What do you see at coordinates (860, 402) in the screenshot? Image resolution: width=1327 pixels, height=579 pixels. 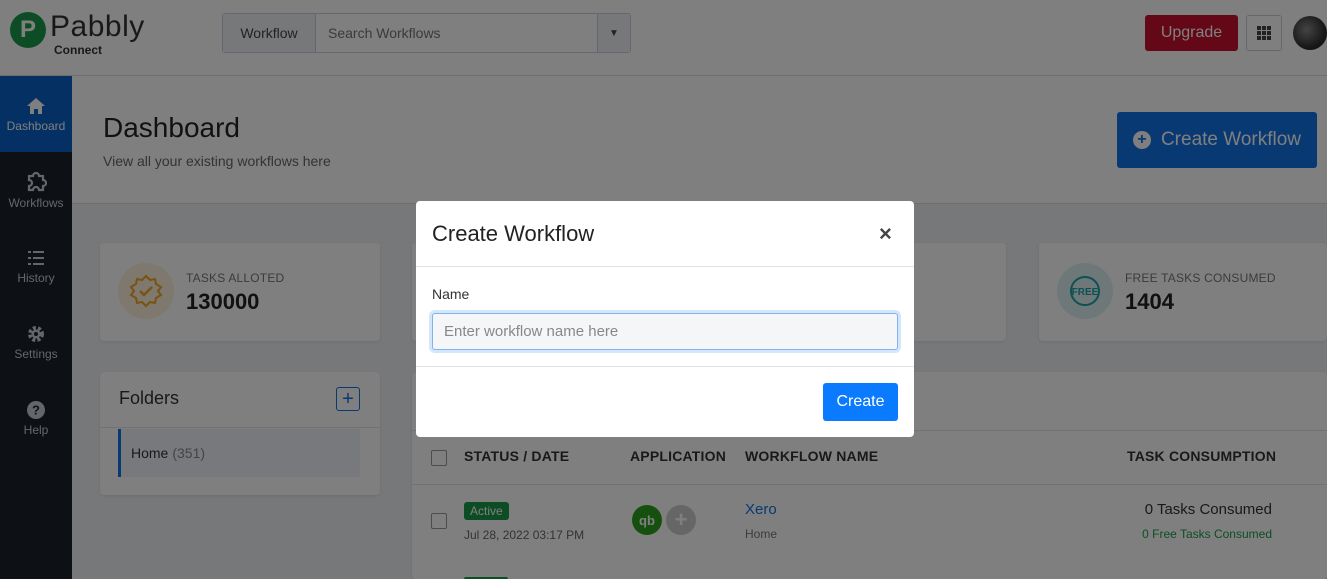 I see `create-button: Create` at bounding box center [860, 402].